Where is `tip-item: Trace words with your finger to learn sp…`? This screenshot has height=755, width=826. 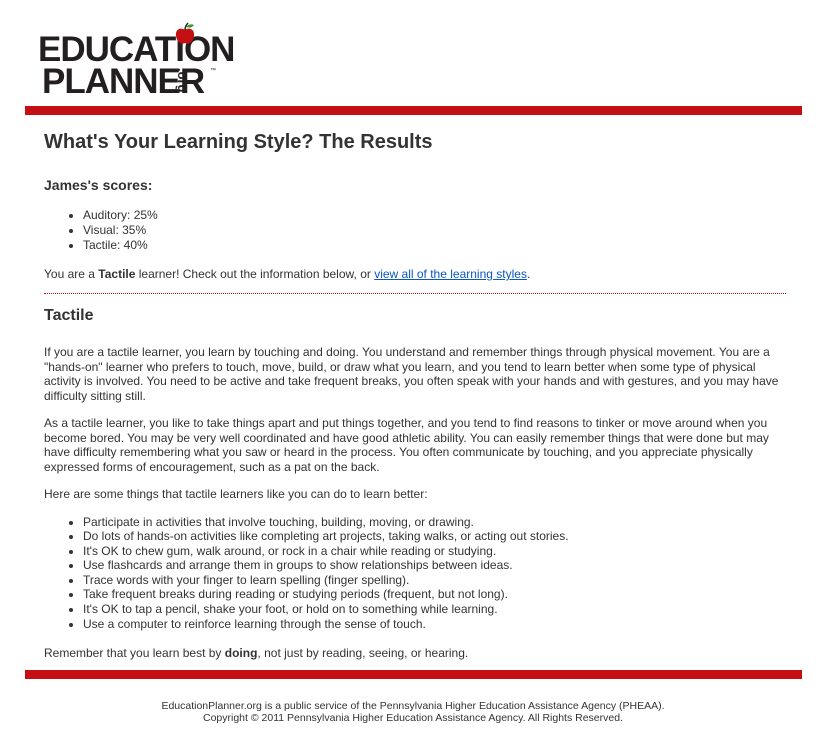 tip-item: Trace words with your finger to learn sp… is located at coordinates (433, 580).